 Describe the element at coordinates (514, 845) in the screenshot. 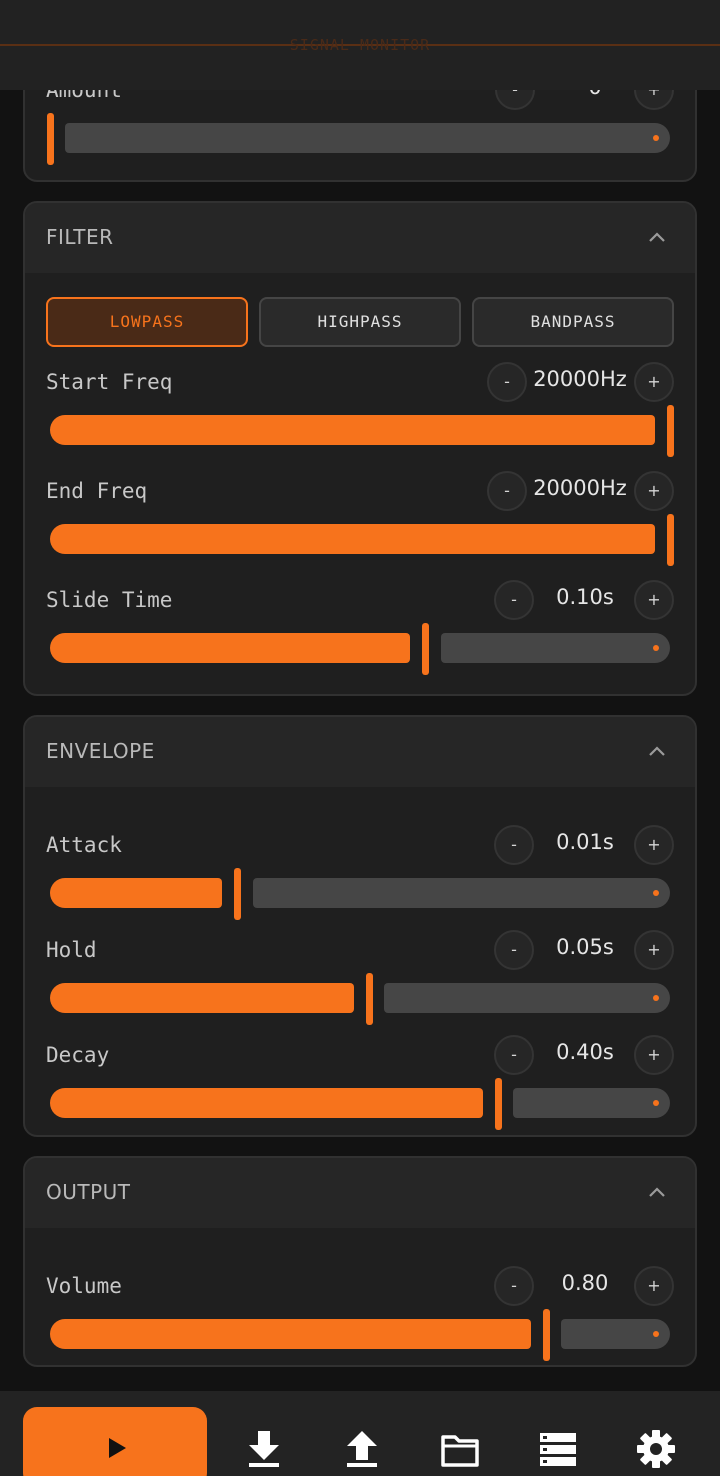

I see `attack-minus-button: -` at that location.